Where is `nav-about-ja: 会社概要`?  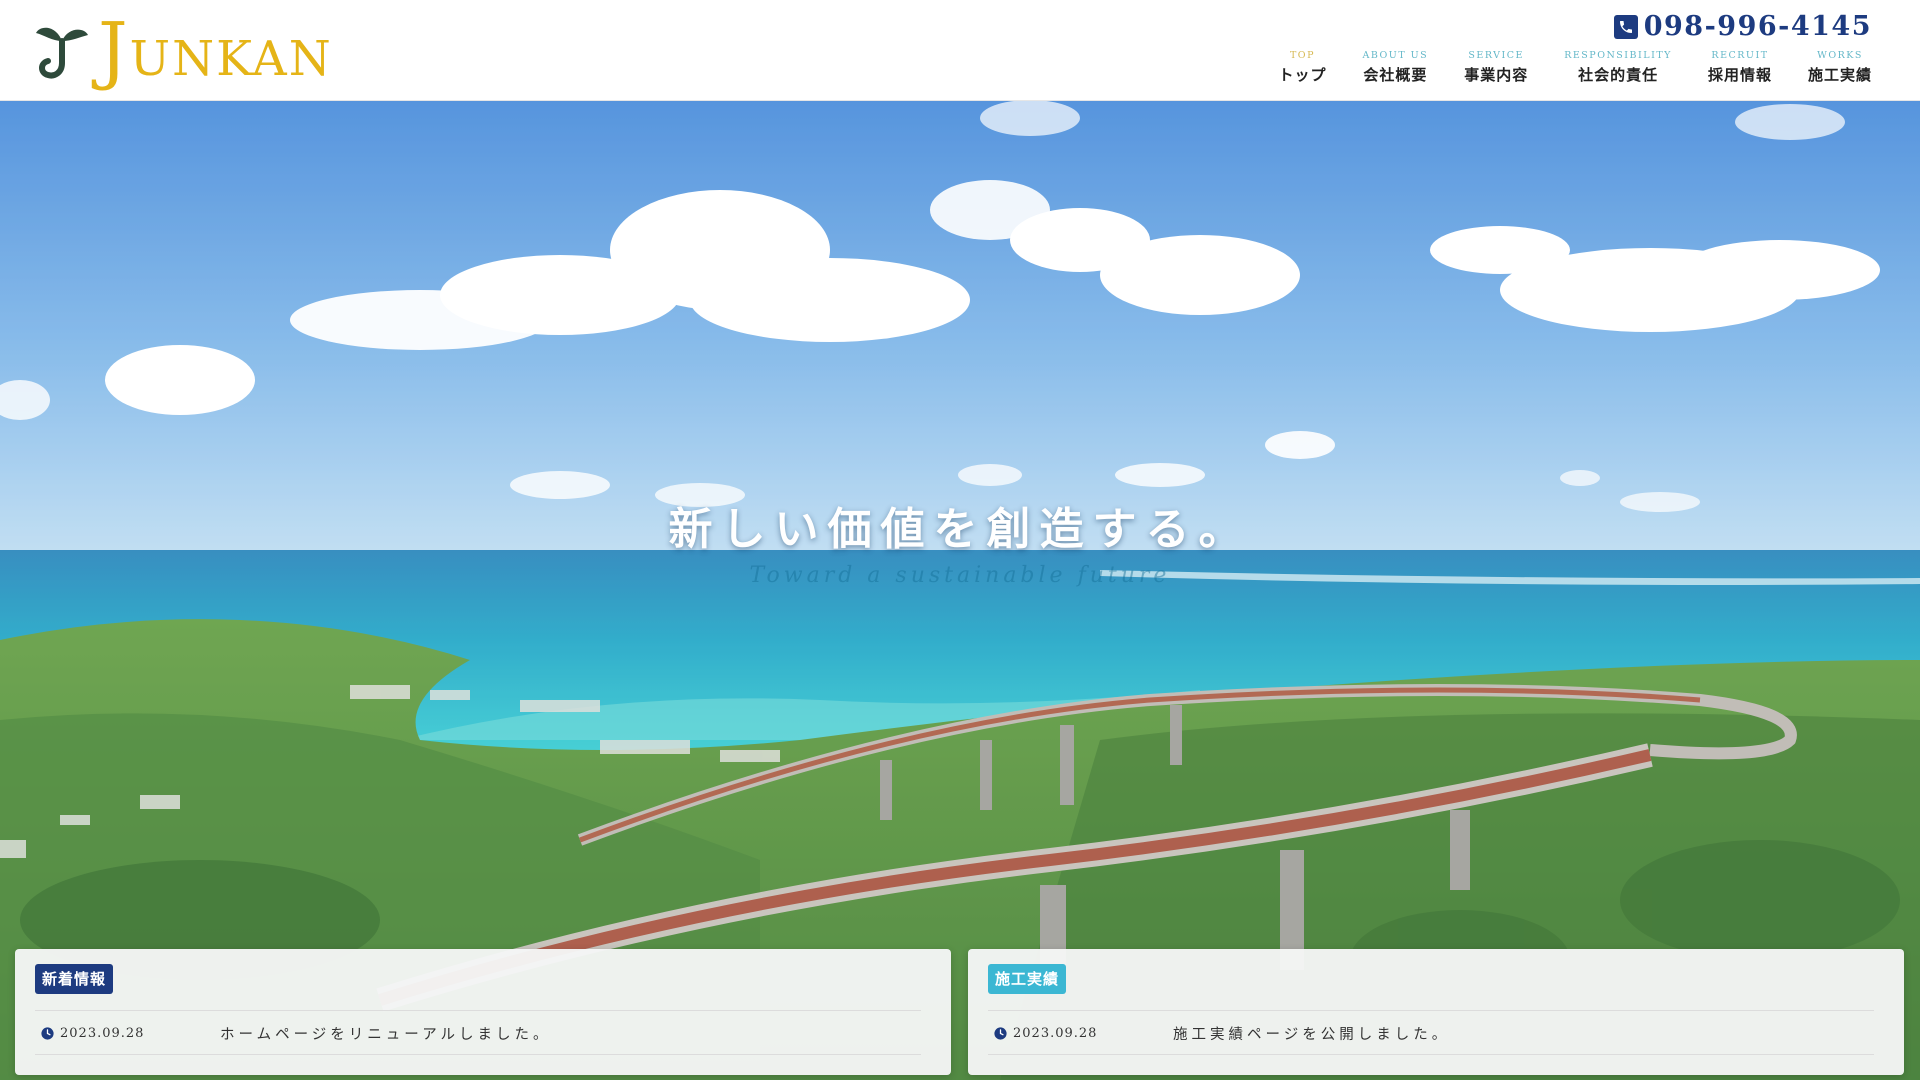
nav-about-ja: 会社概要 is located at coordinates (1395, 75).